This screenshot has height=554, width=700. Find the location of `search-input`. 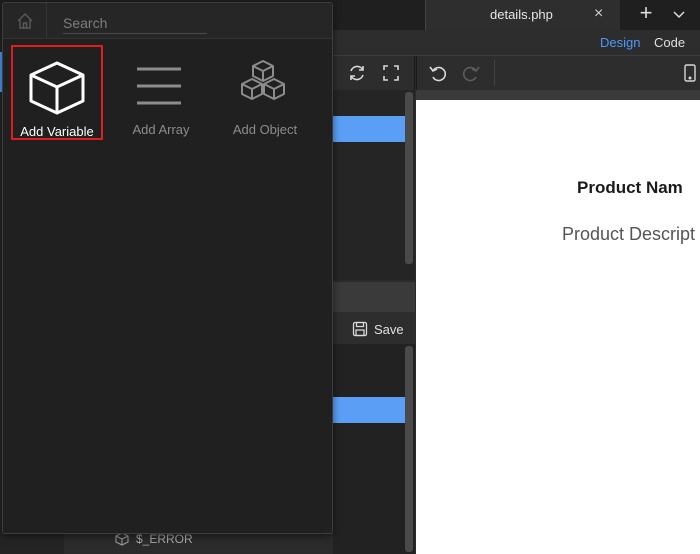

search-input is located at coordinates (135, 23).